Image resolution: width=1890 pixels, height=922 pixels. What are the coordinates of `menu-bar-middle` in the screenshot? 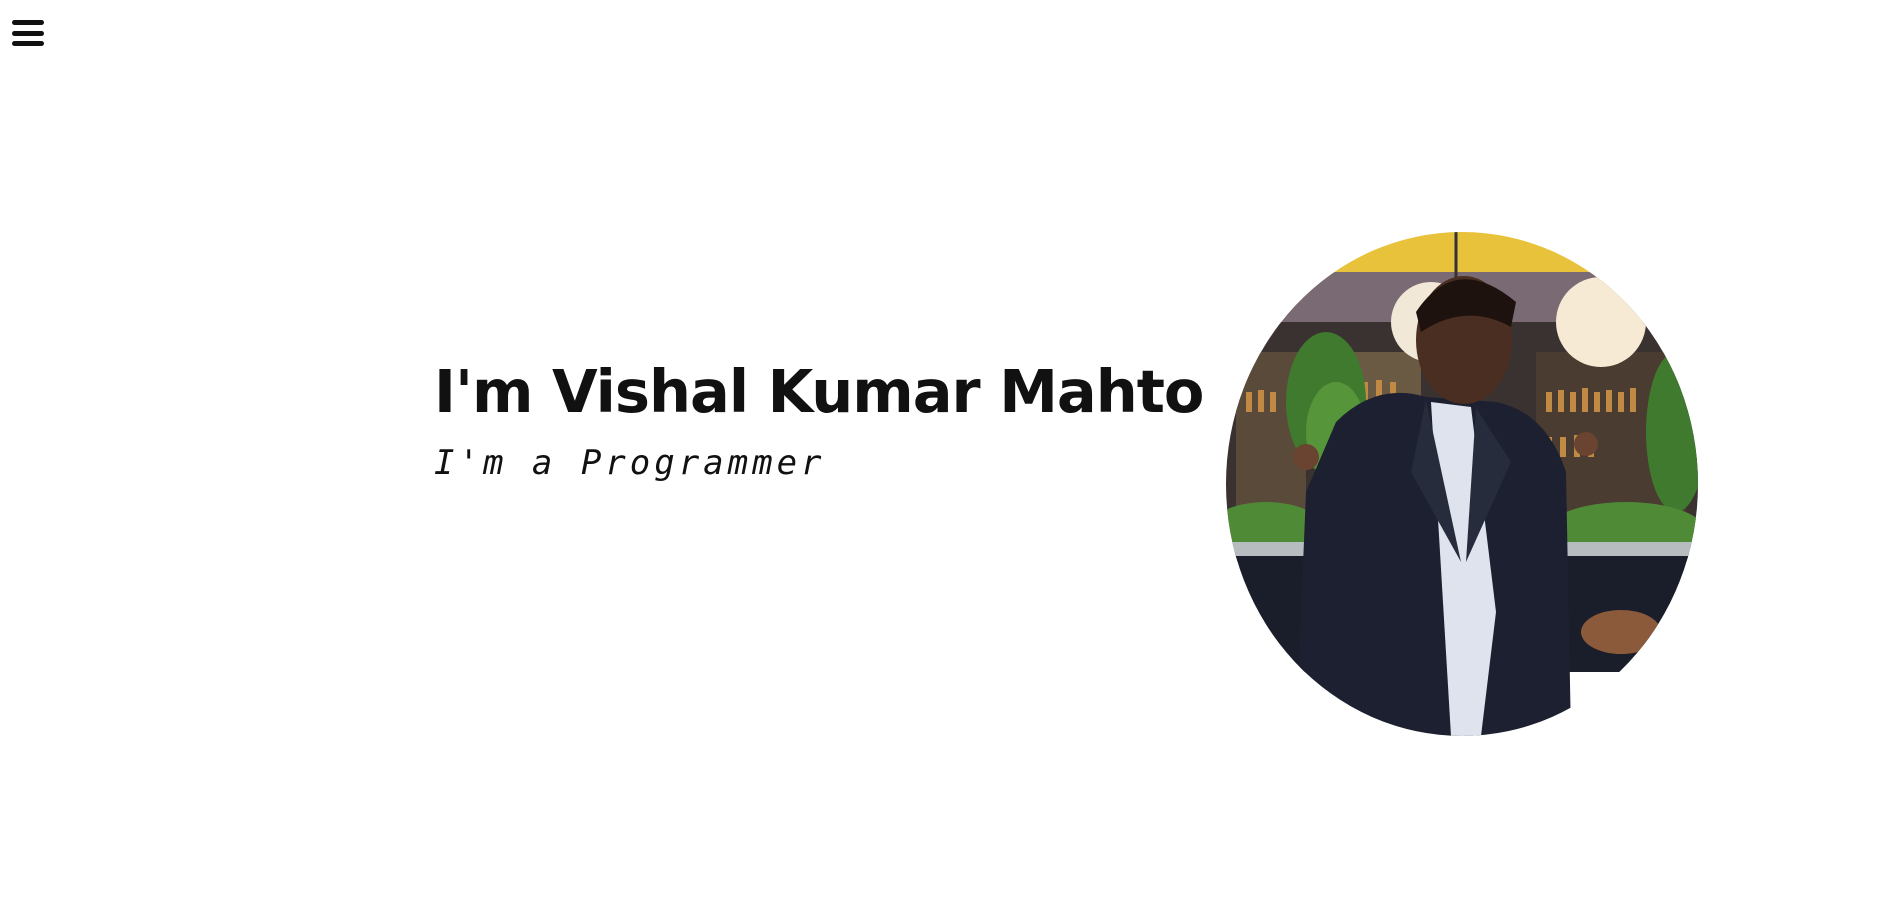 It's located at (28, 33).